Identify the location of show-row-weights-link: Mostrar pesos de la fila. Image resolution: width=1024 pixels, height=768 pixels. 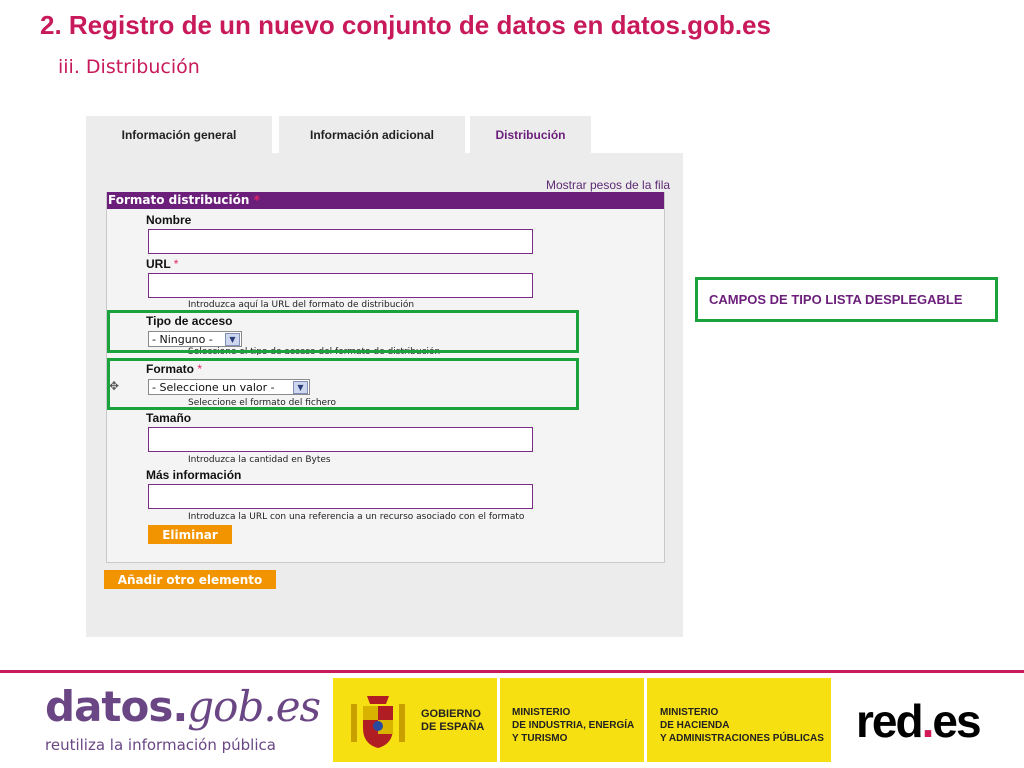
(608, 185).